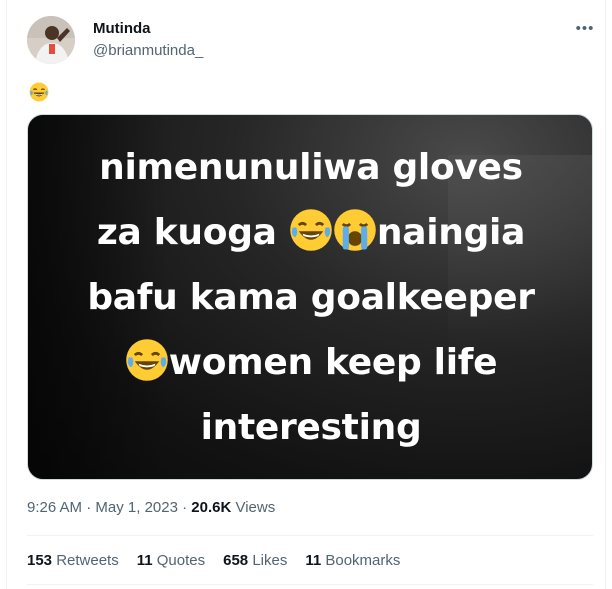 The width and height of the screenshot is (612, 589). I want to click on more-options-icon: •••, so click(585, 28).